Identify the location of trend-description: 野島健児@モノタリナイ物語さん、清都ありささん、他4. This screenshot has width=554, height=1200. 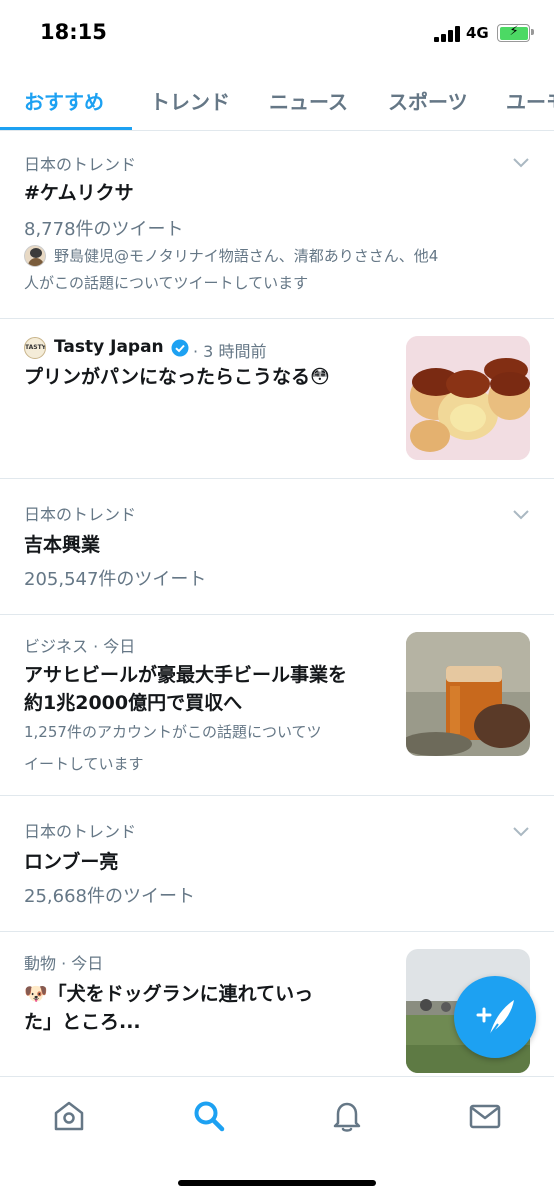
(246, 256).